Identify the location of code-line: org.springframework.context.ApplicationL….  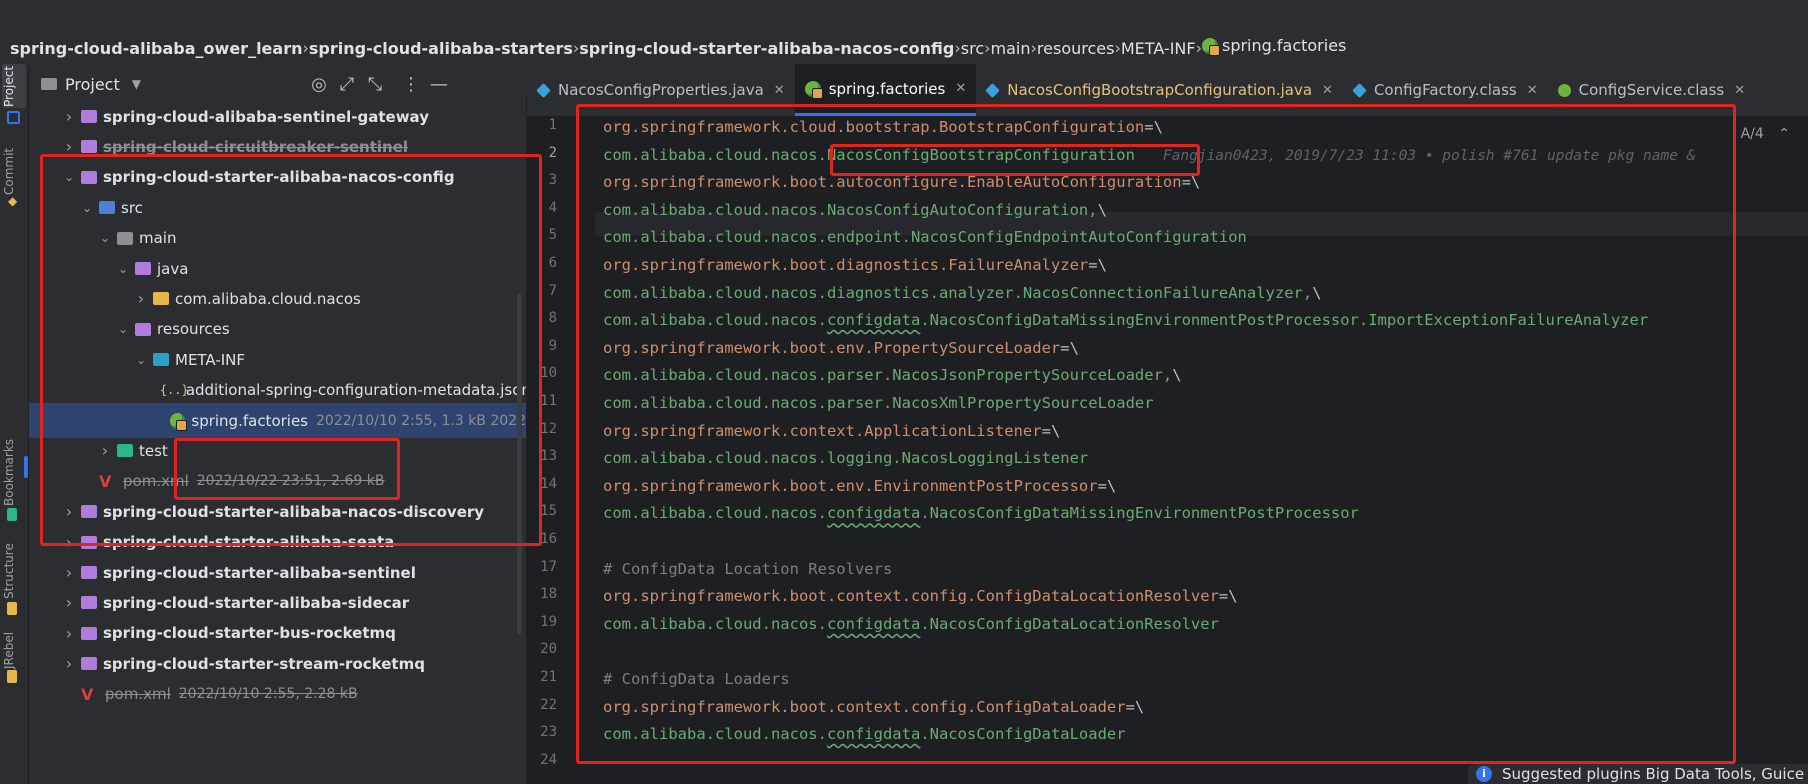
(831, 431).